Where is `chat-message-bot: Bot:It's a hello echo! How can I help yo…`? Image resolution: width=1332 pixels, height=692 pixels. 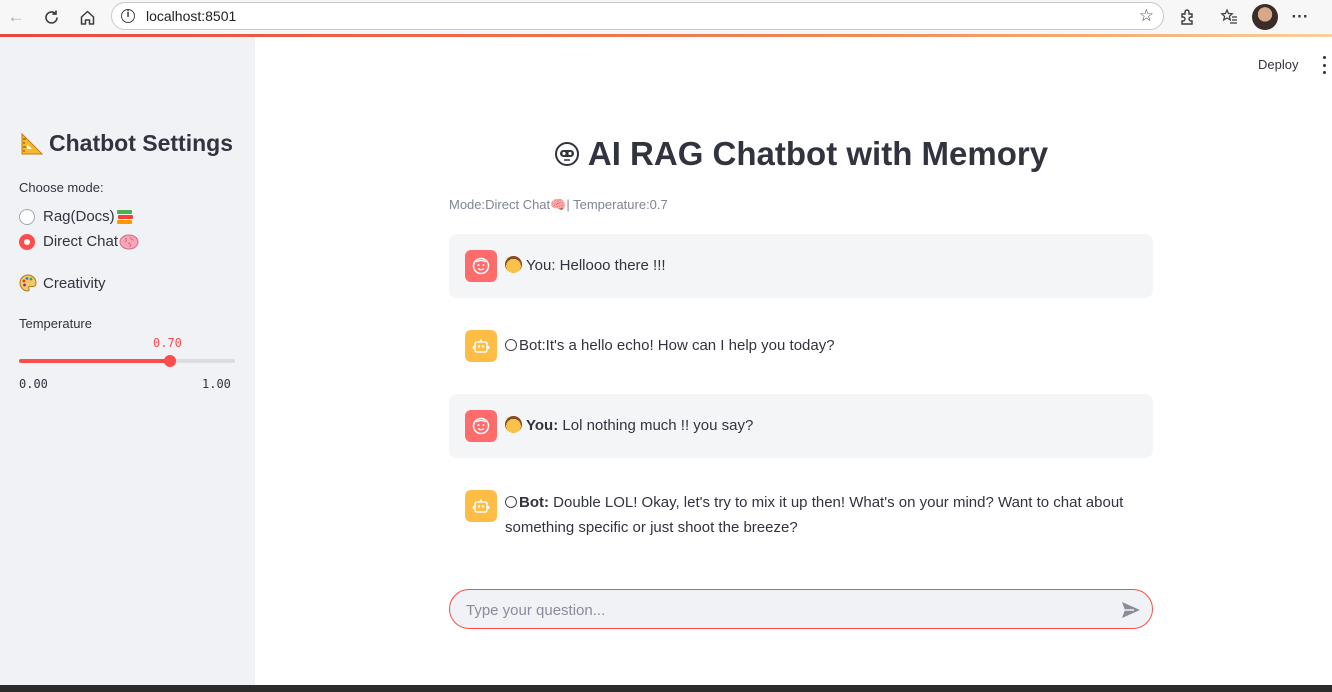
chat-message-bot: Bot:It's a hello echo! How can I help yo… is located at coordinates (801, 346).